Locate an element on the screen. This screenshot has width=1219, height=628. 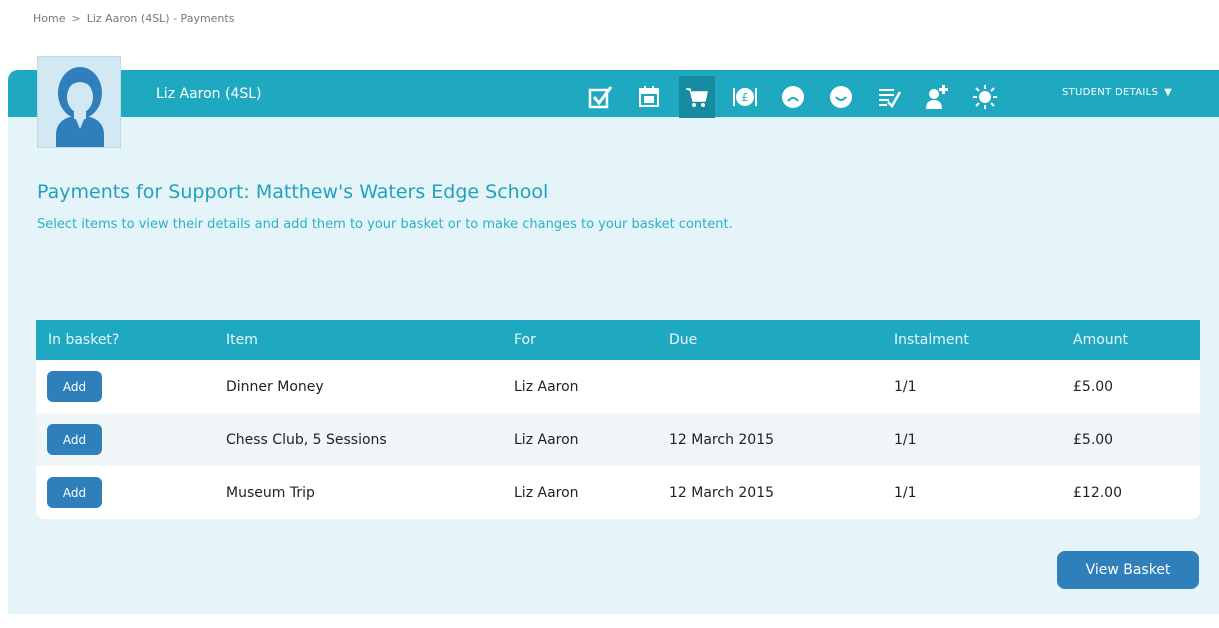
view-basket-button: View Basket is located at coordinates (1128, 570).